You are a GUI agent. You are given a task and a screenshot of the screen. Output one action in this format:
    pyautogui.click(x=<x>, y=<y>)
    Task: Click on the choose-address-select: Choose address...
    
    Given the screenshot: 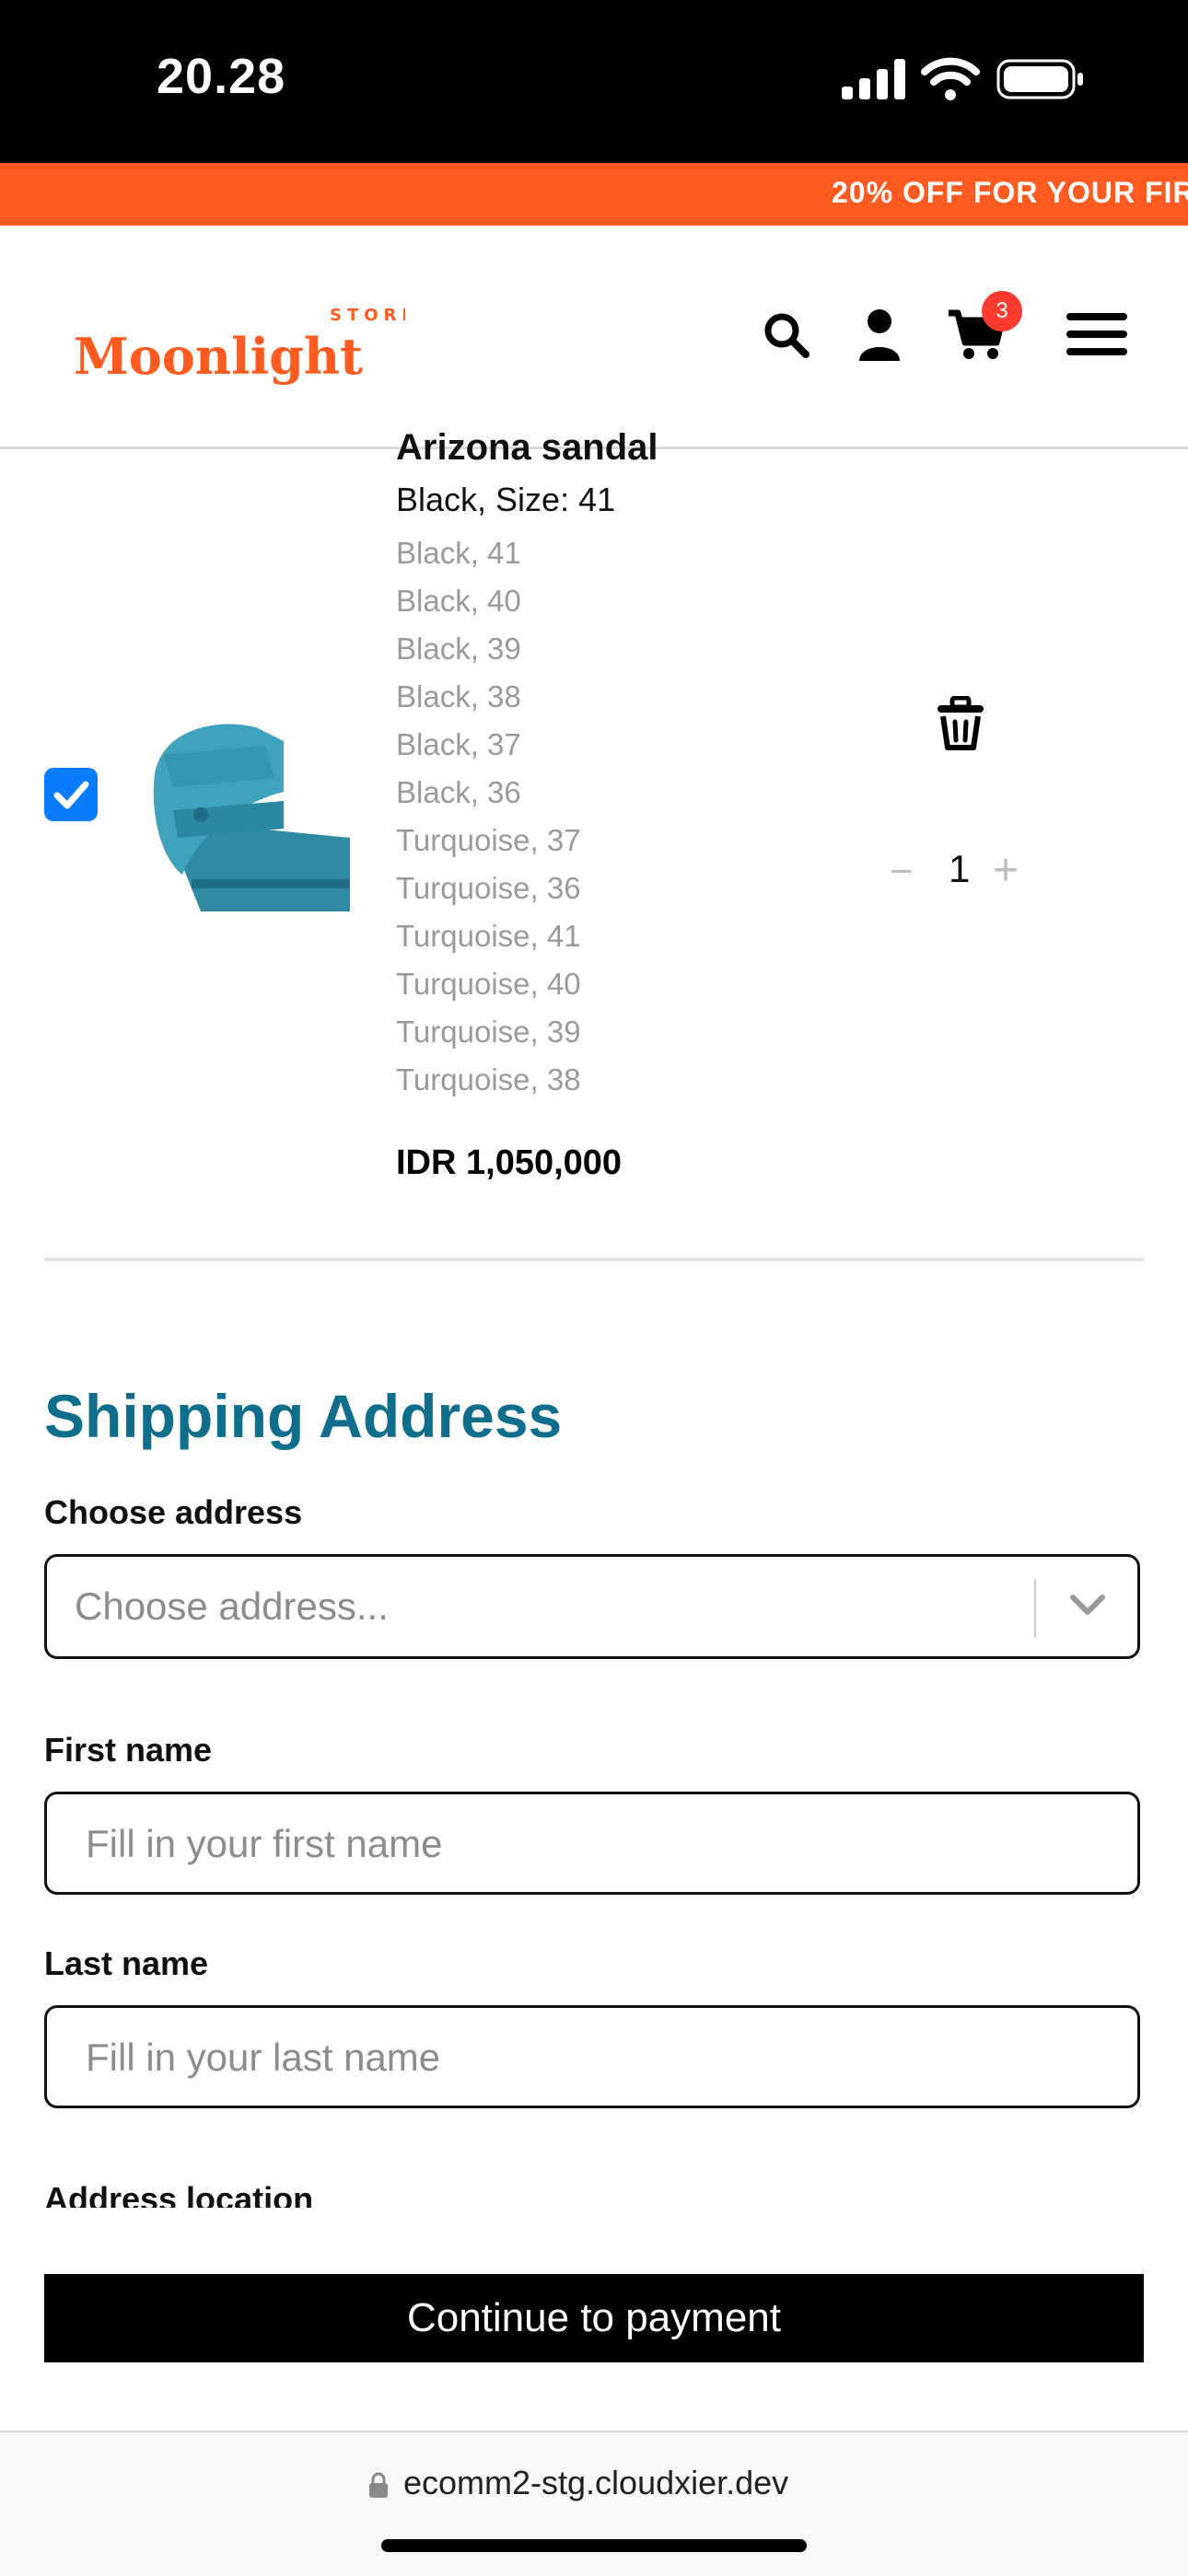 What is the action you would take?
    pyautogui.click(x=592, y=1606)
    